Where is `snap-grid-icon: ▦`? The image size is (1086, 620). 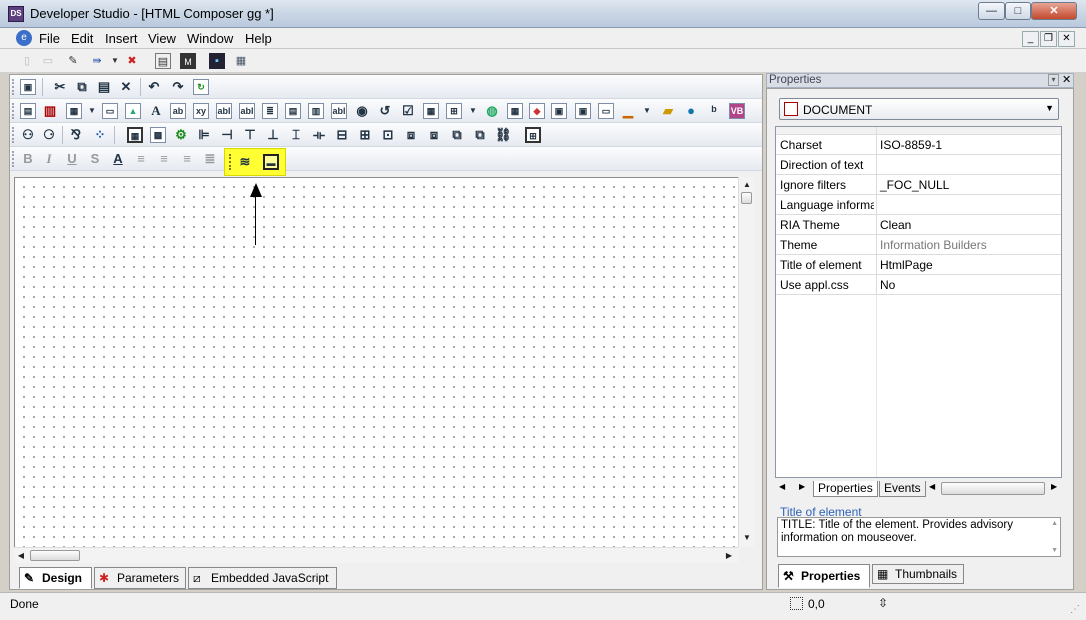
snap-grid-icon: ▦ is located at coordinates (135, 135).